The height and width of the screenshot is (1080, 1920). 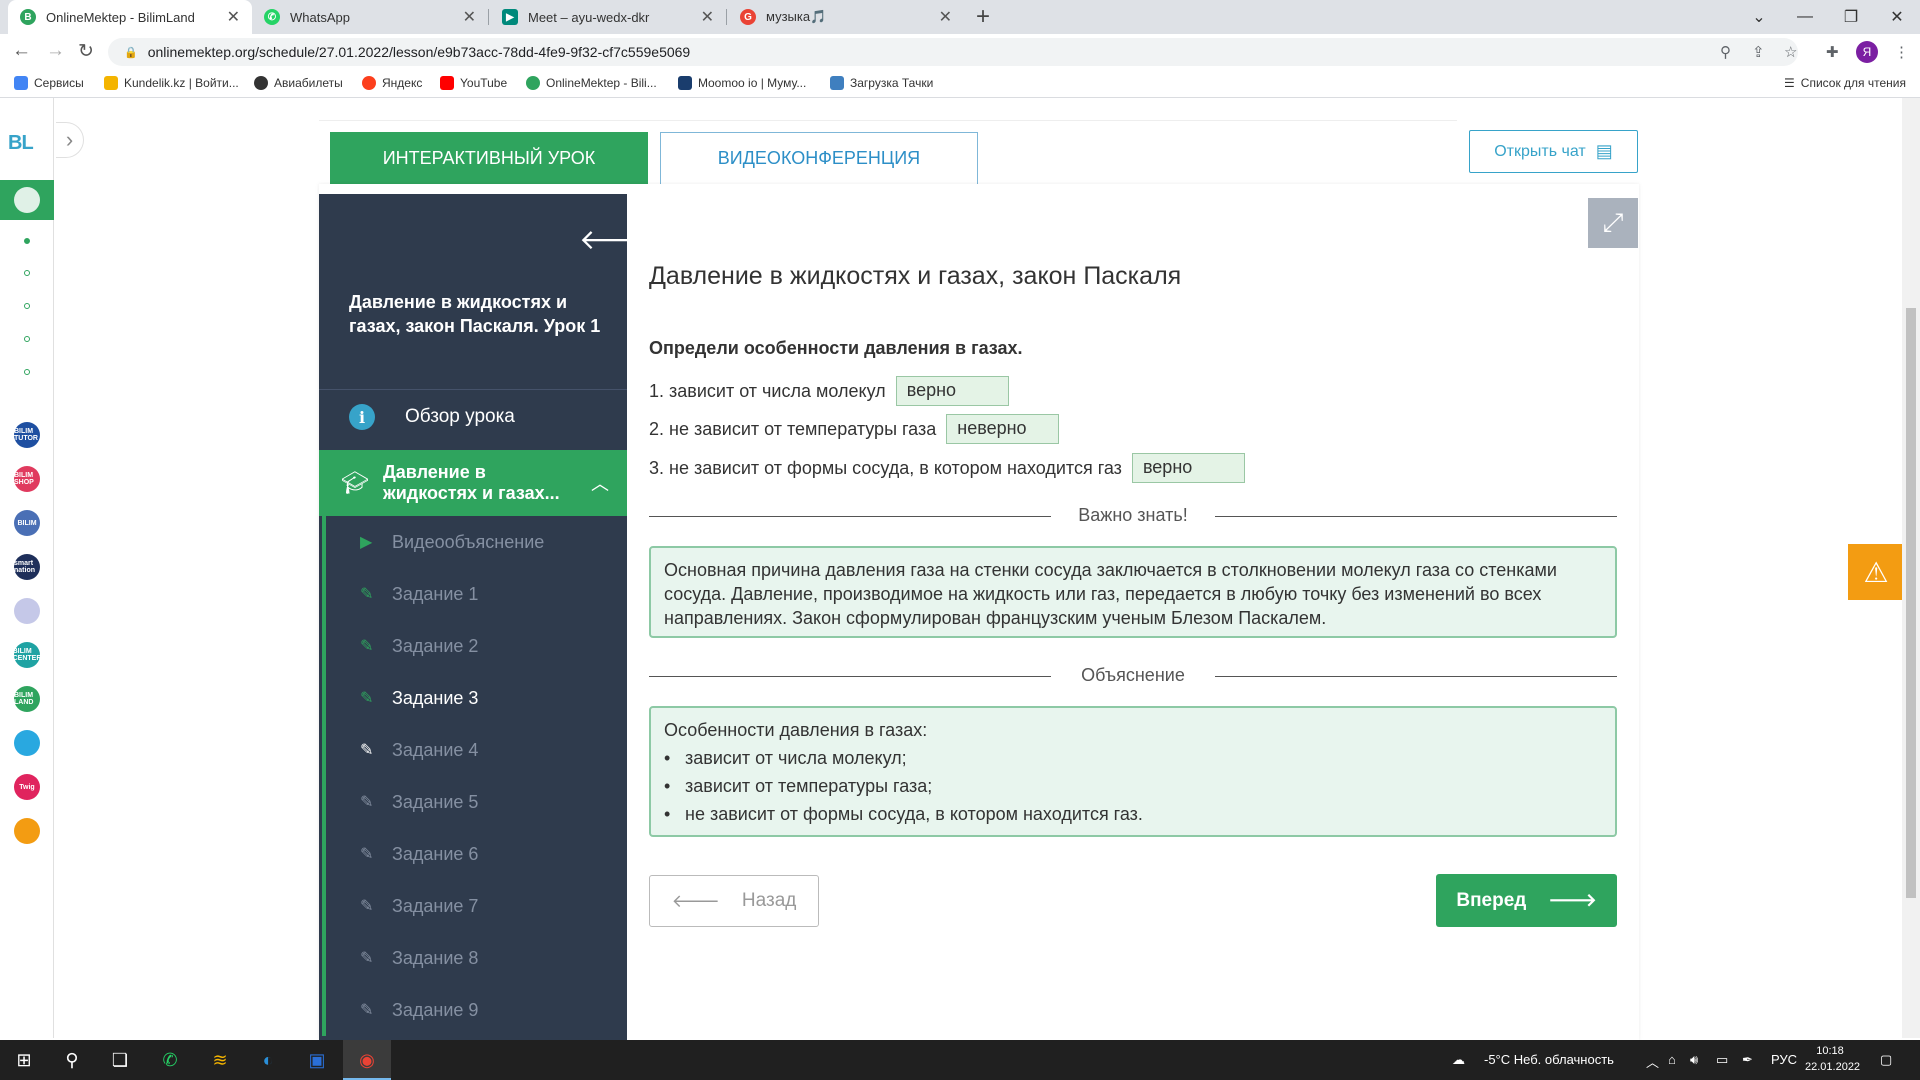 What do you see at coordinates (1832, 52) in the screenshot?
I see `extensions-icon: ✚` at bounding box center [1832, 52].